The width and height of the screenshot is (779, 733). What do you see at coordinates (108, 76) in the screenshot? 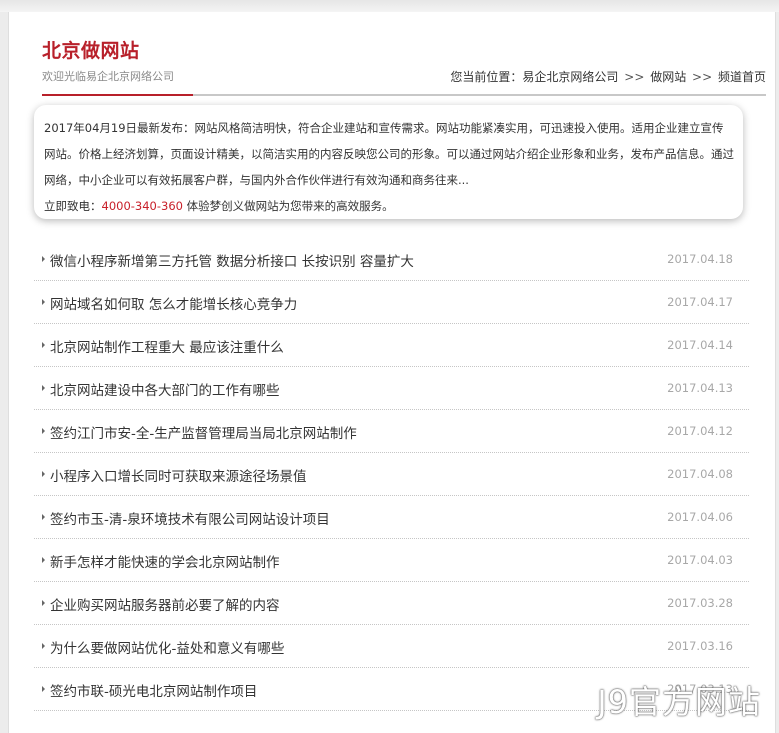
I see `page-subtitle: 欢迎光临易企北京网络公司` at bounding box center [108, 76].